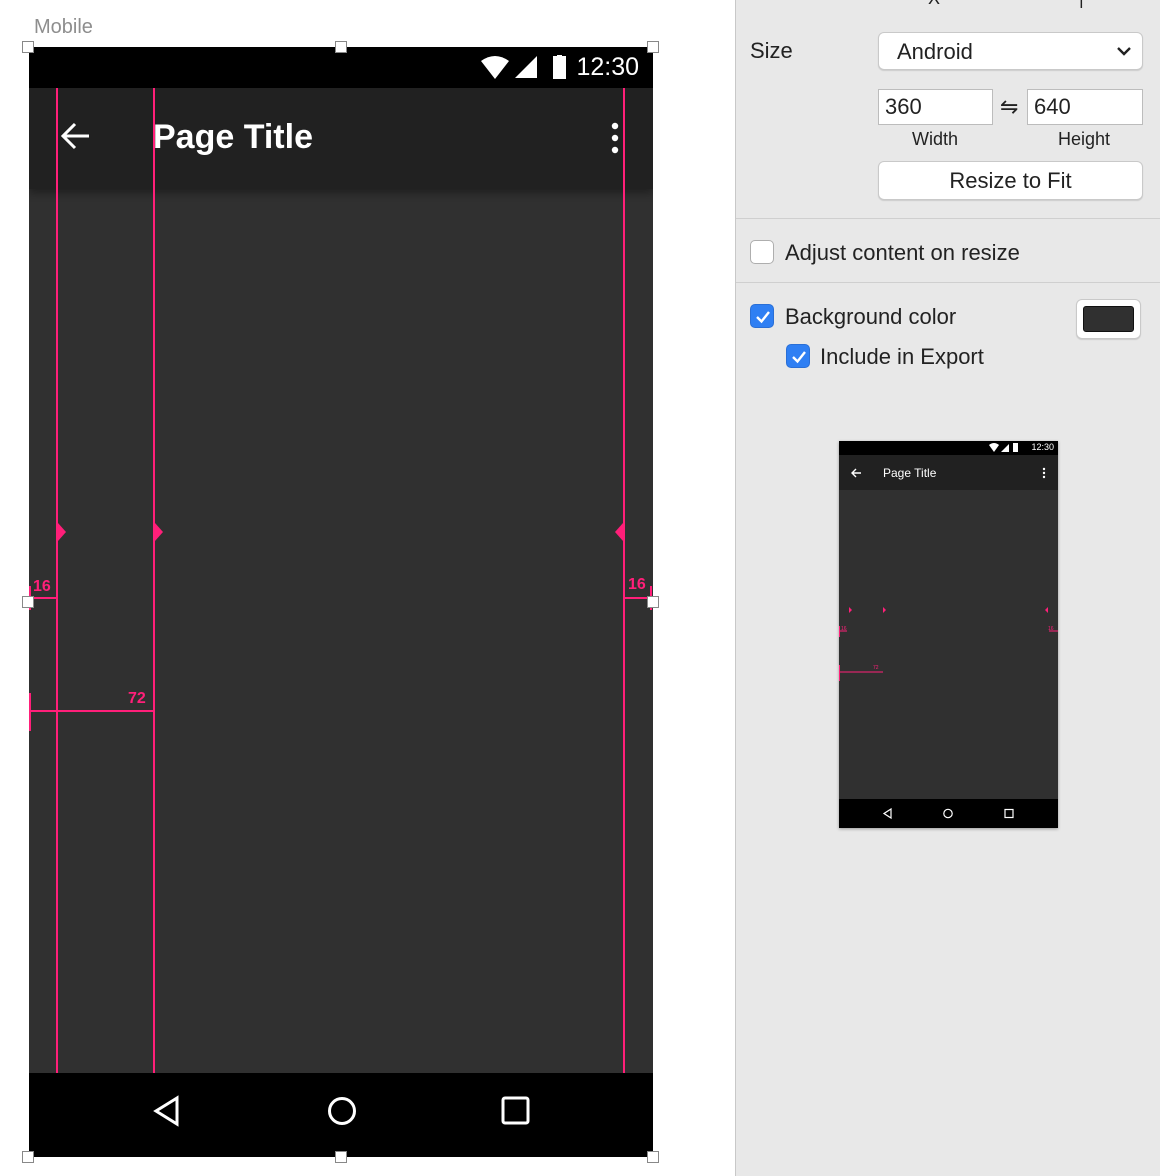 The width and height of the screenshot is (1160, 1176). What do you see at coordinates (28, 1157) in the screenshot?
I see `resize-handle-bottom-left` at bounding box center [28, 1157].